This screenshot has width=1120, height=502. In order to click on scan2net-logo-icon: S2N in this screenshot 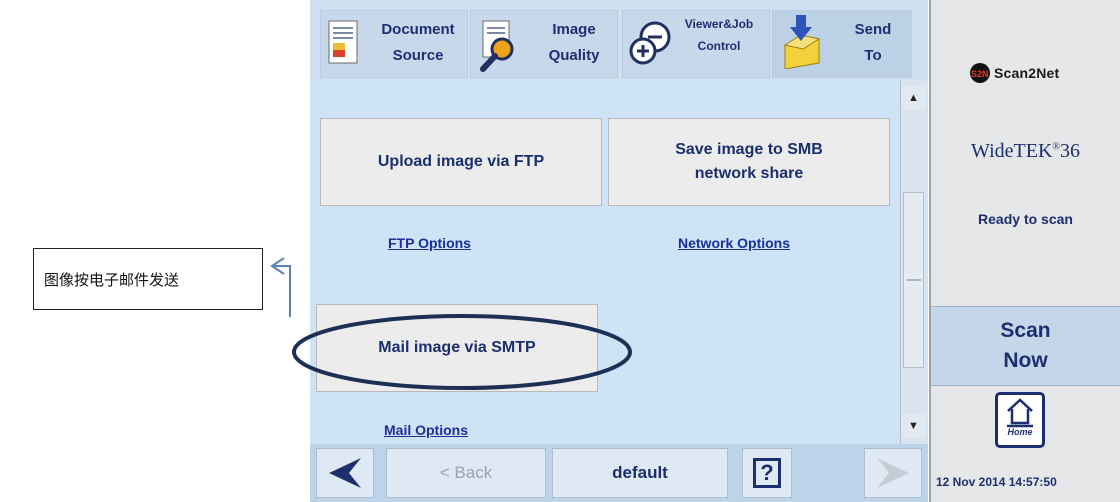, I will do `click(980, 73)`.